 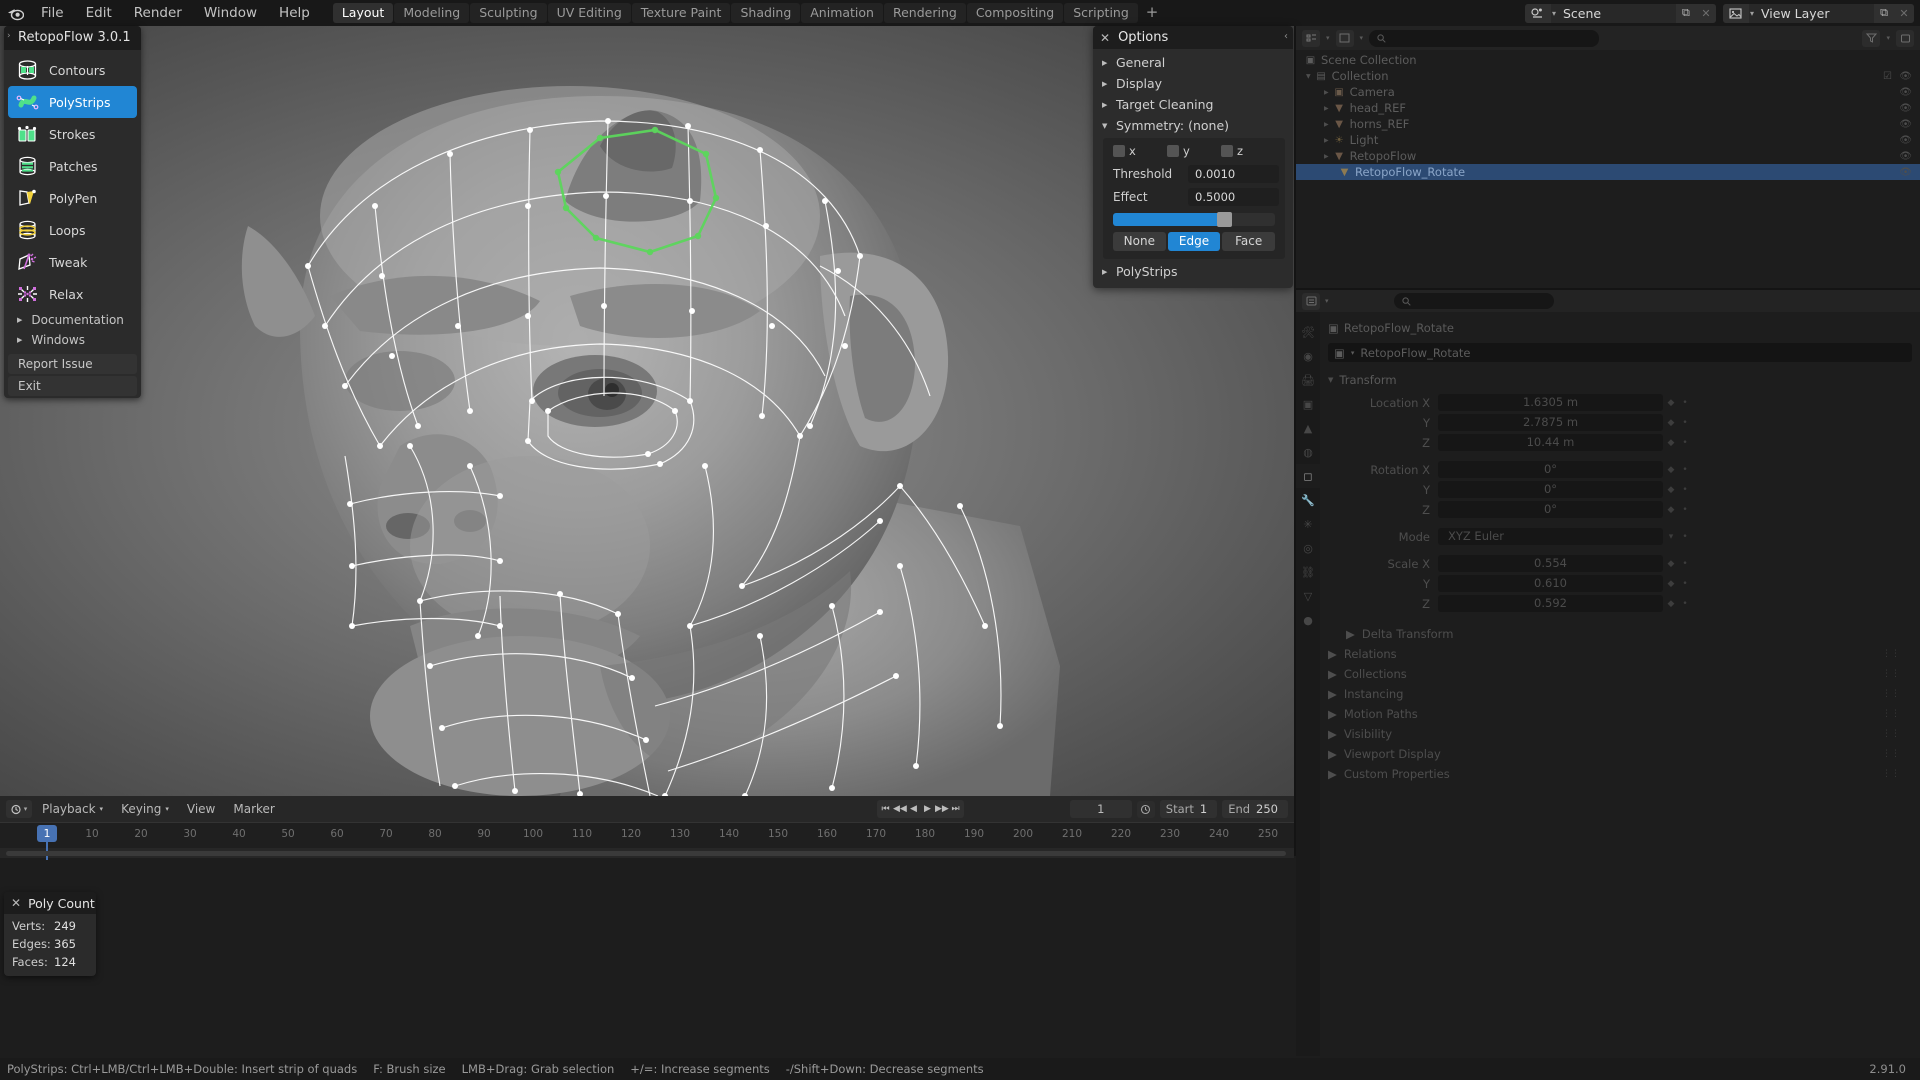 What do you see at coordinates (1620, 654) in the screenshot?
I see `section-relations: ▶ Relations ⋮⋮` at bounding box center [1620, 654].